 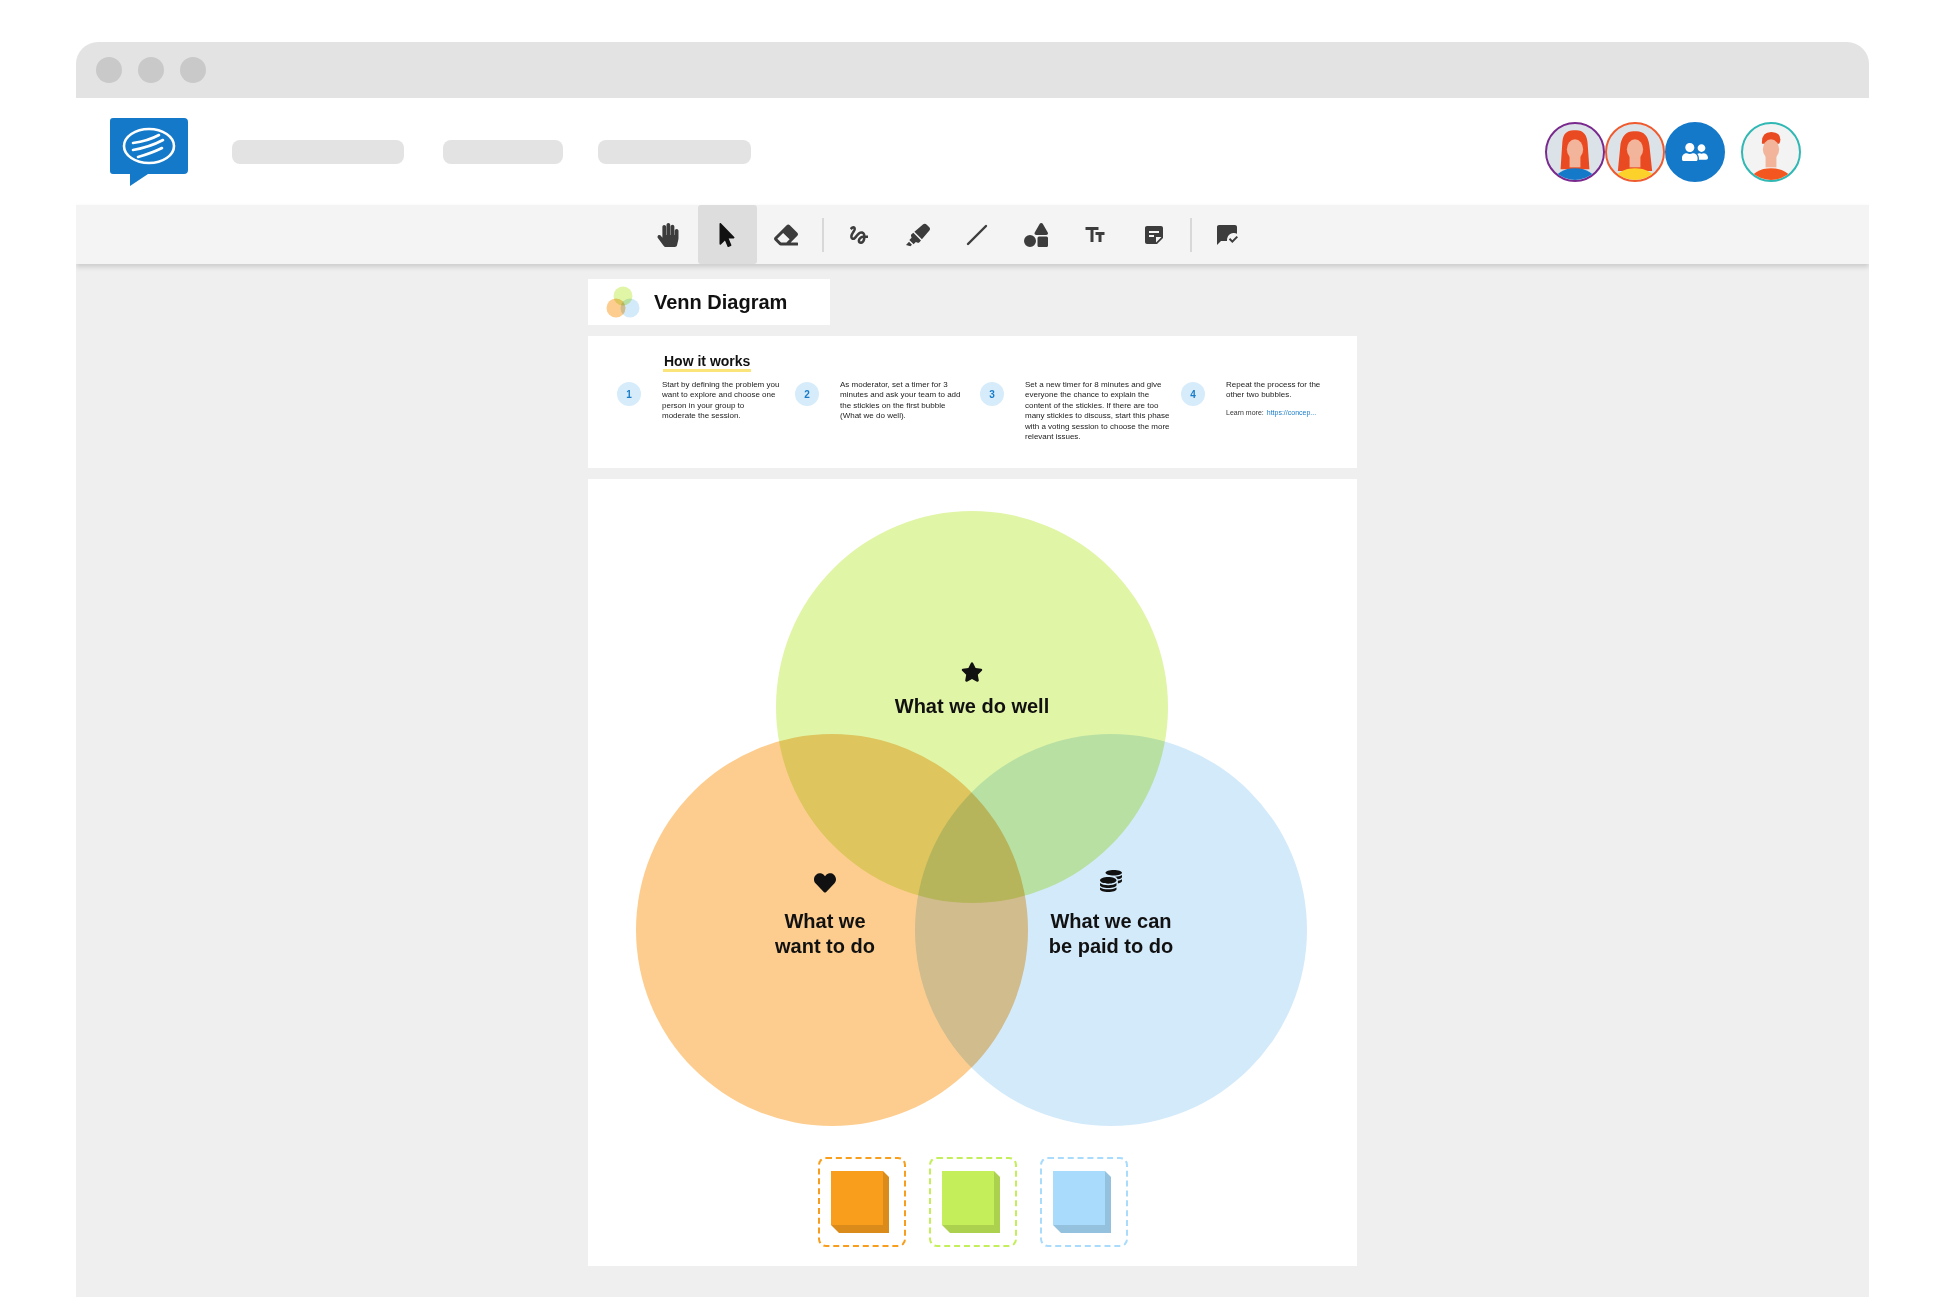 I want to click on step-number: 2, so click(x=807, y=394).